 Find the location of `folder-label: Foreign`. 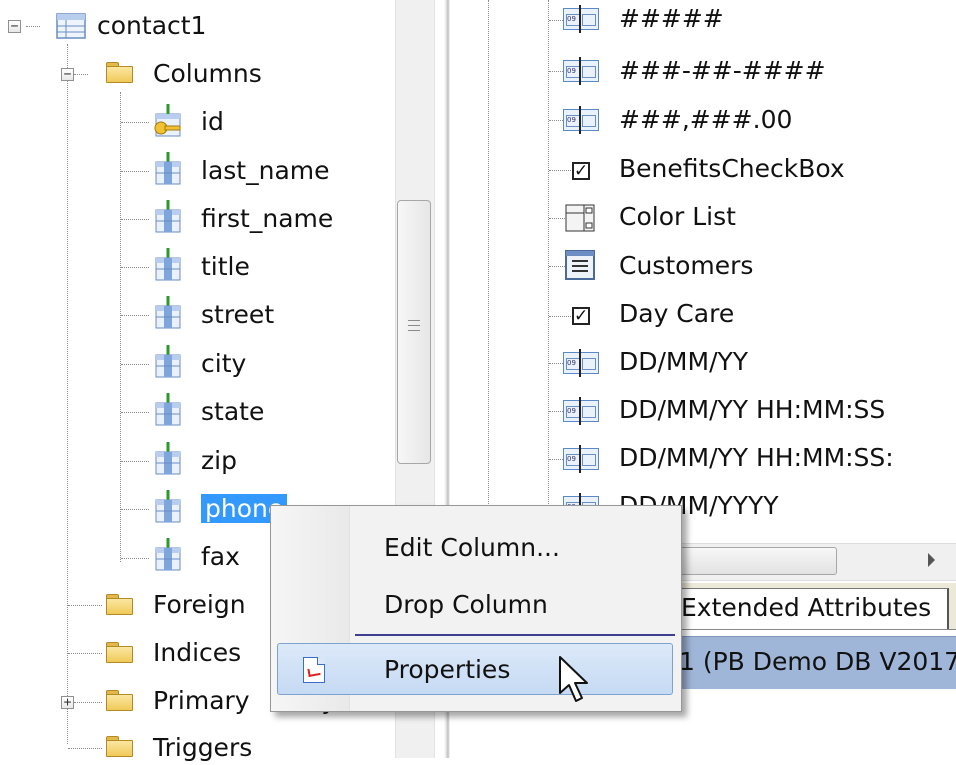

folder-label: Foreign is located at coordinates (199, 605).